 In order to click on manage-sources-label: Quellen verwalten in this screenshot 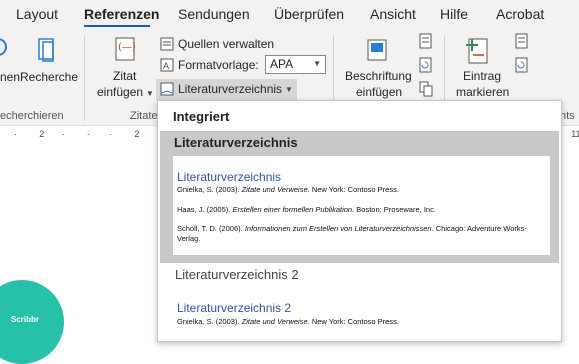, I will do `click(226, 44)`.